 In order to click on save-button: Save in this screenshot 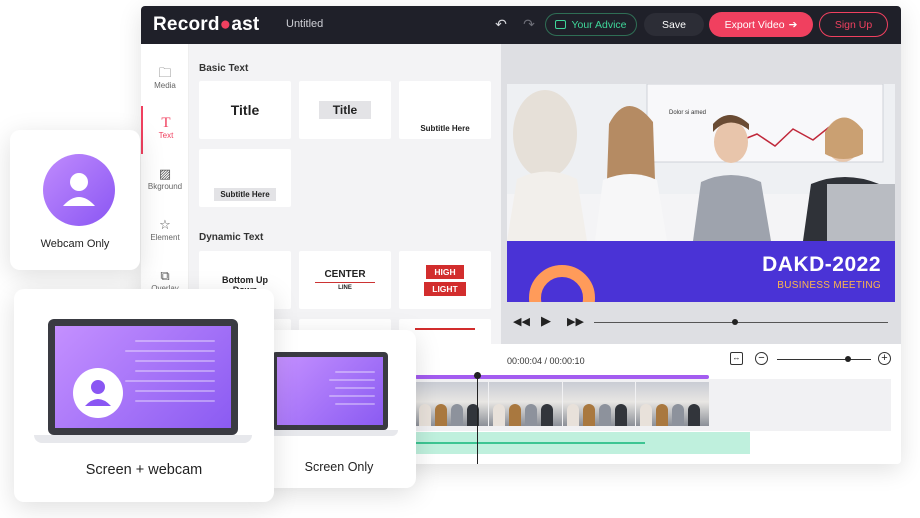, I will do `click(674, 24)`.